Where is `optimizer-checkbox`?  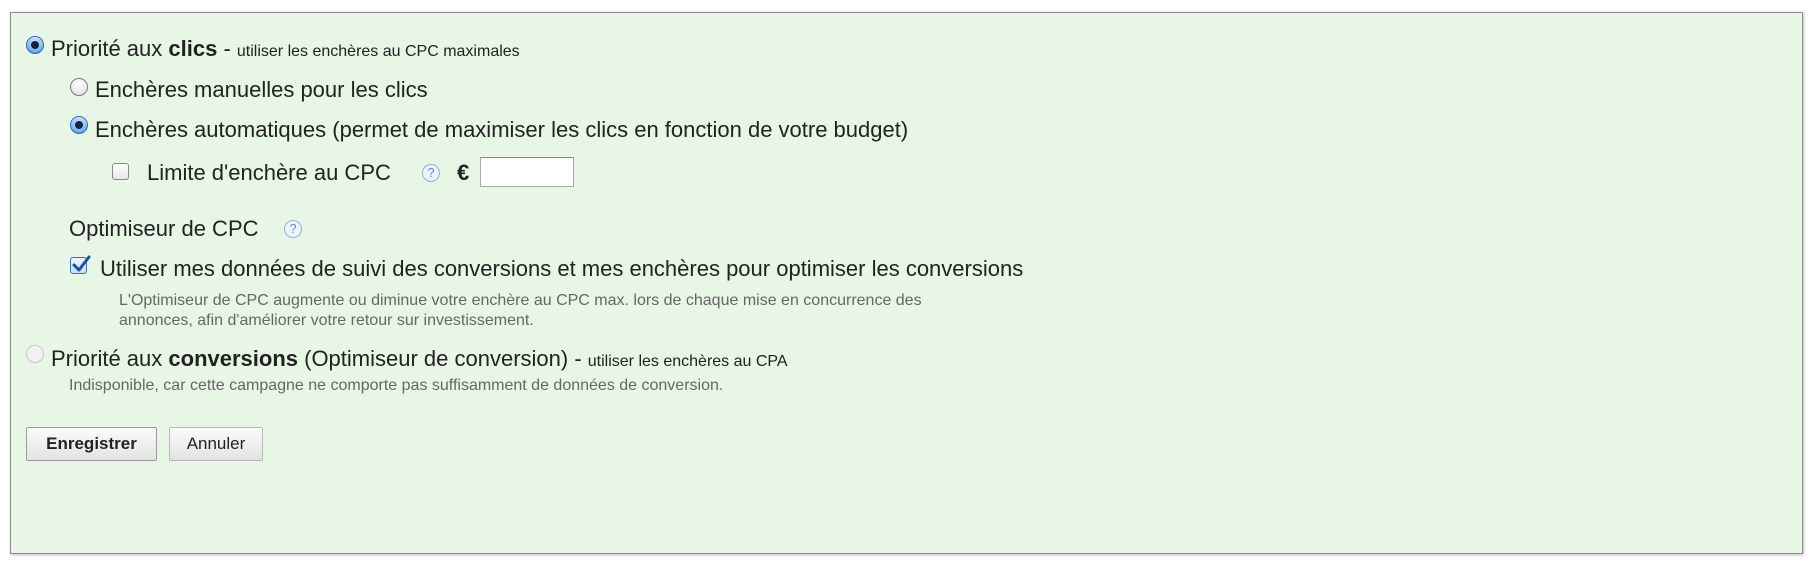
optimizer-checkbox is located at coordinates (80, 264).